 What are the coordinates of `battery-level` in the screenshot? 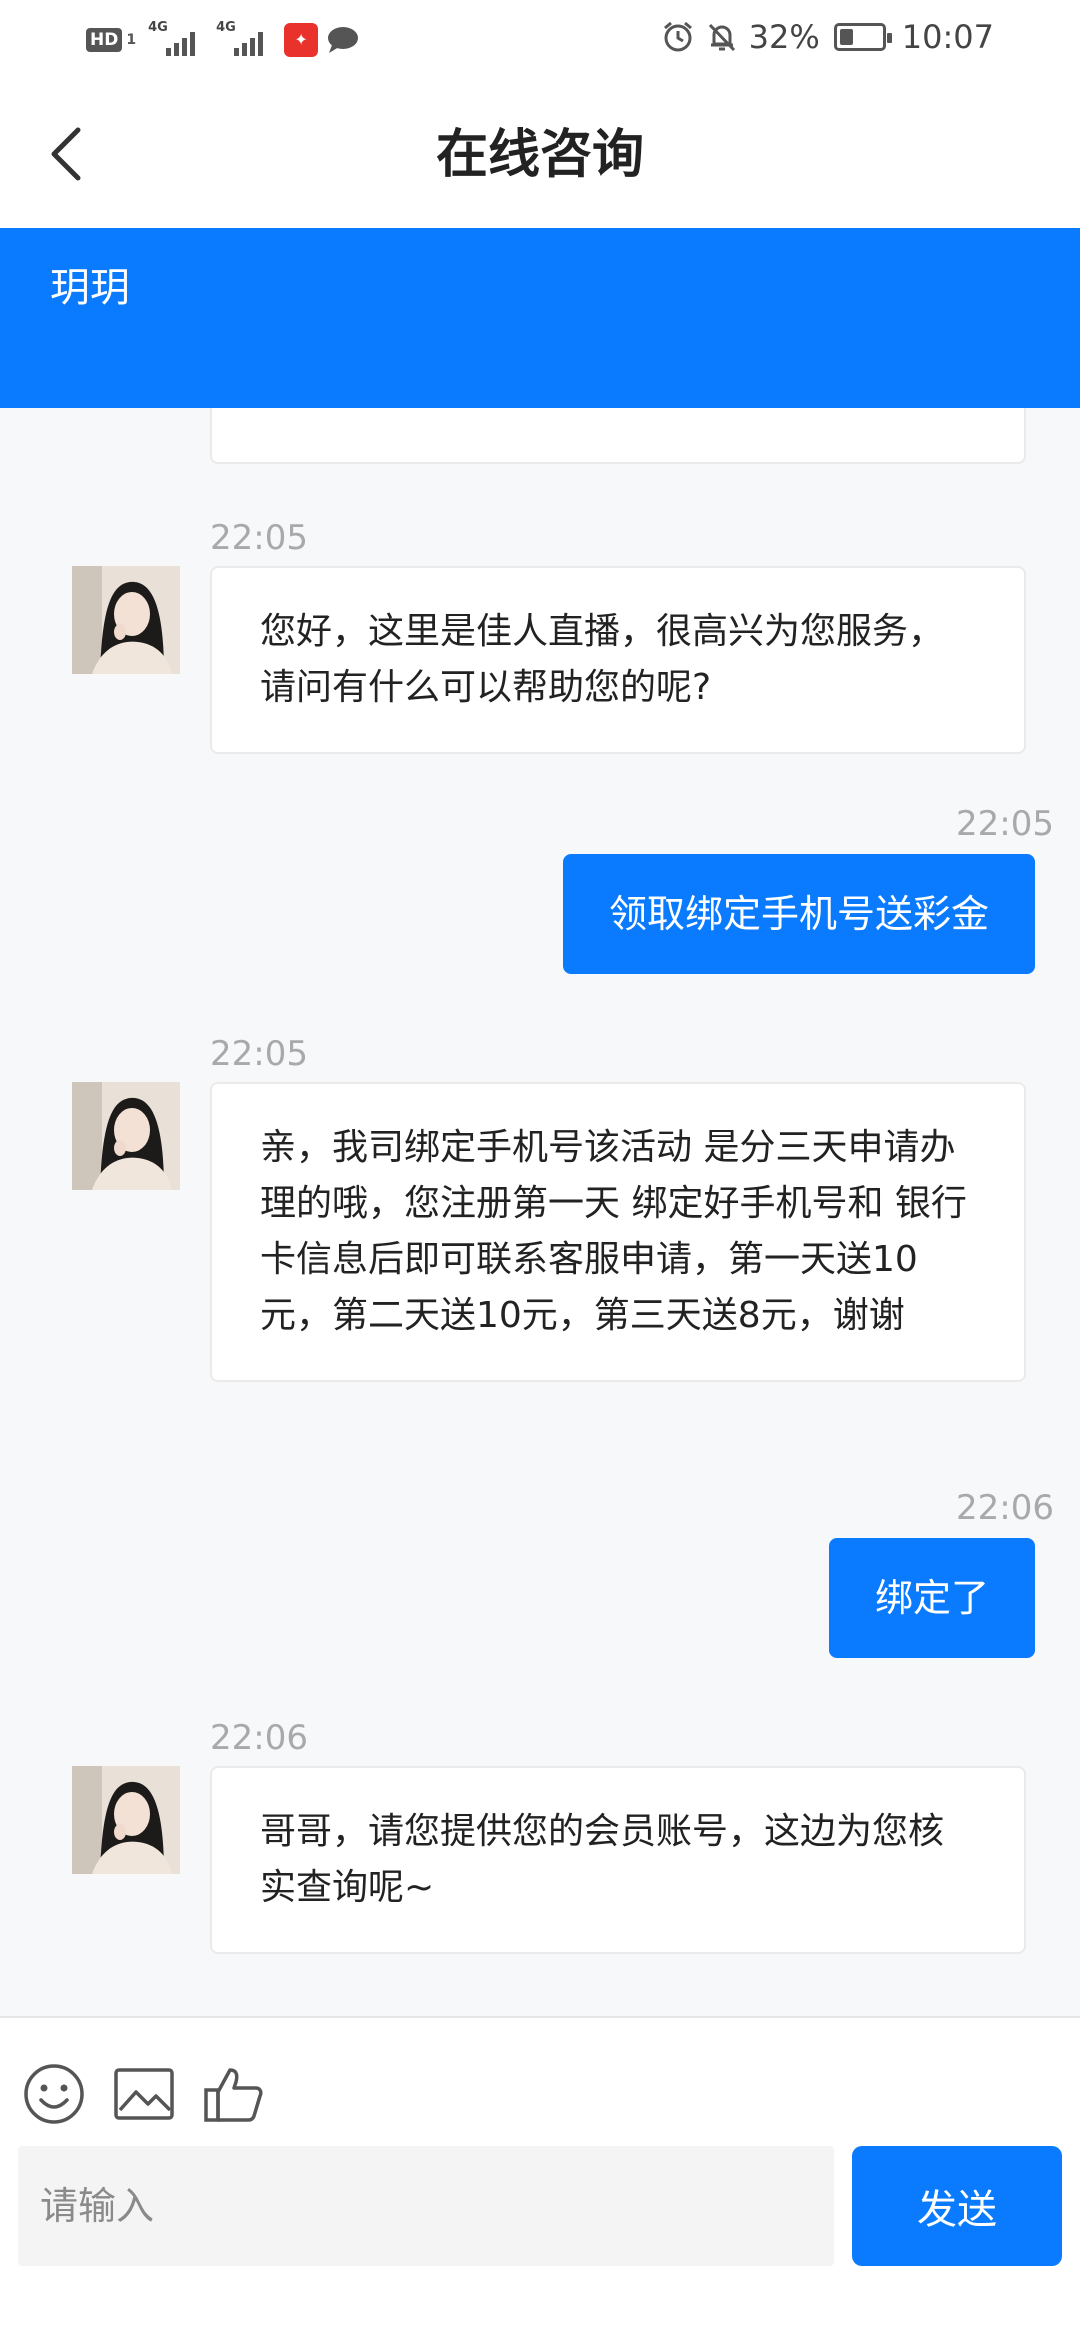 It's located at (846, 37).